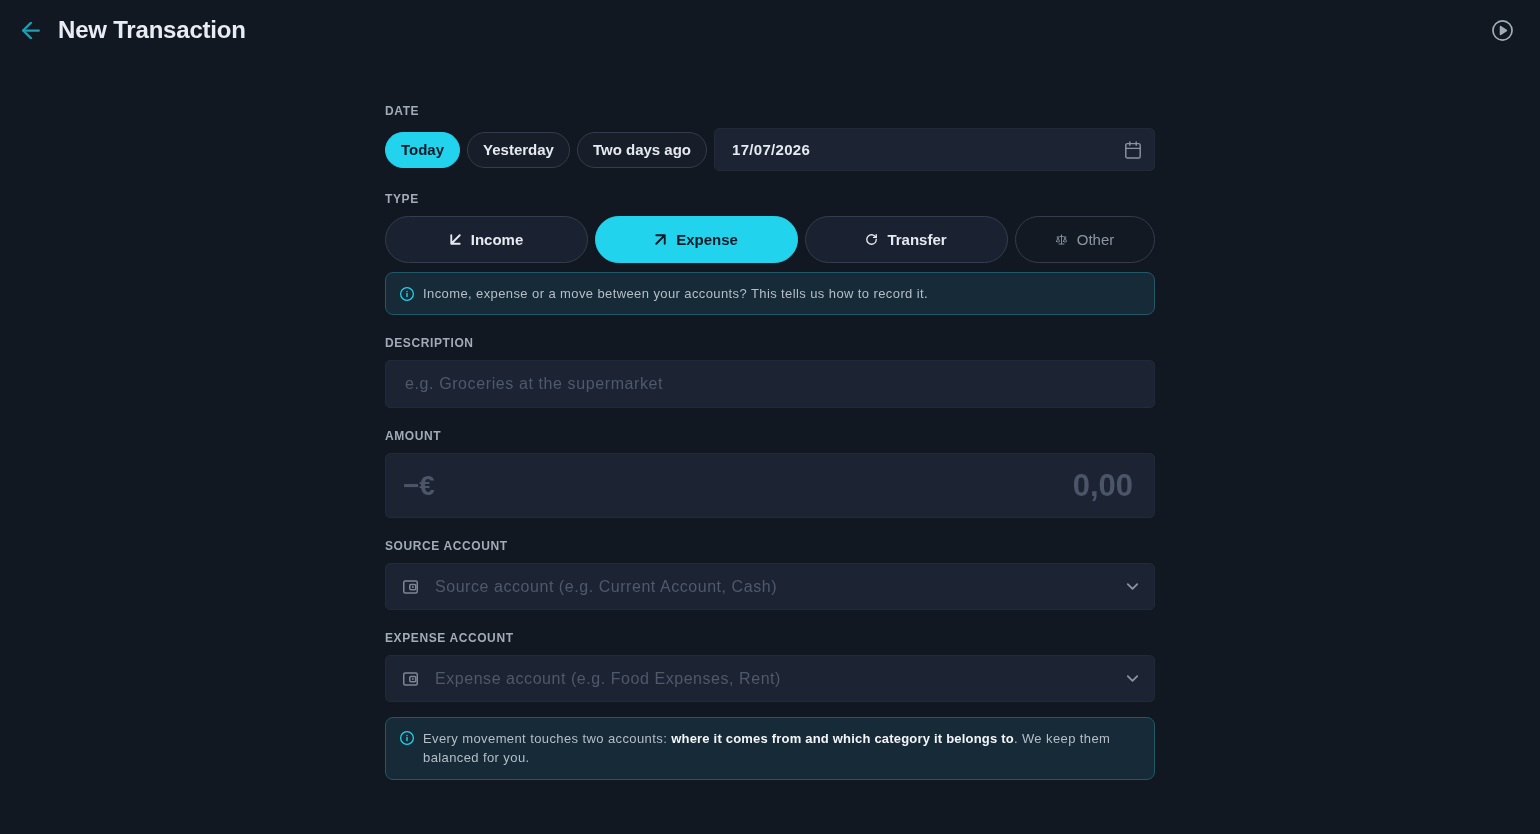 The width and height of the screenshot is (1540, 834). What do you see at coordinates (1133, 149) in the screenshot?
I see `calendar-icon` at bounding box center [1133, 149].